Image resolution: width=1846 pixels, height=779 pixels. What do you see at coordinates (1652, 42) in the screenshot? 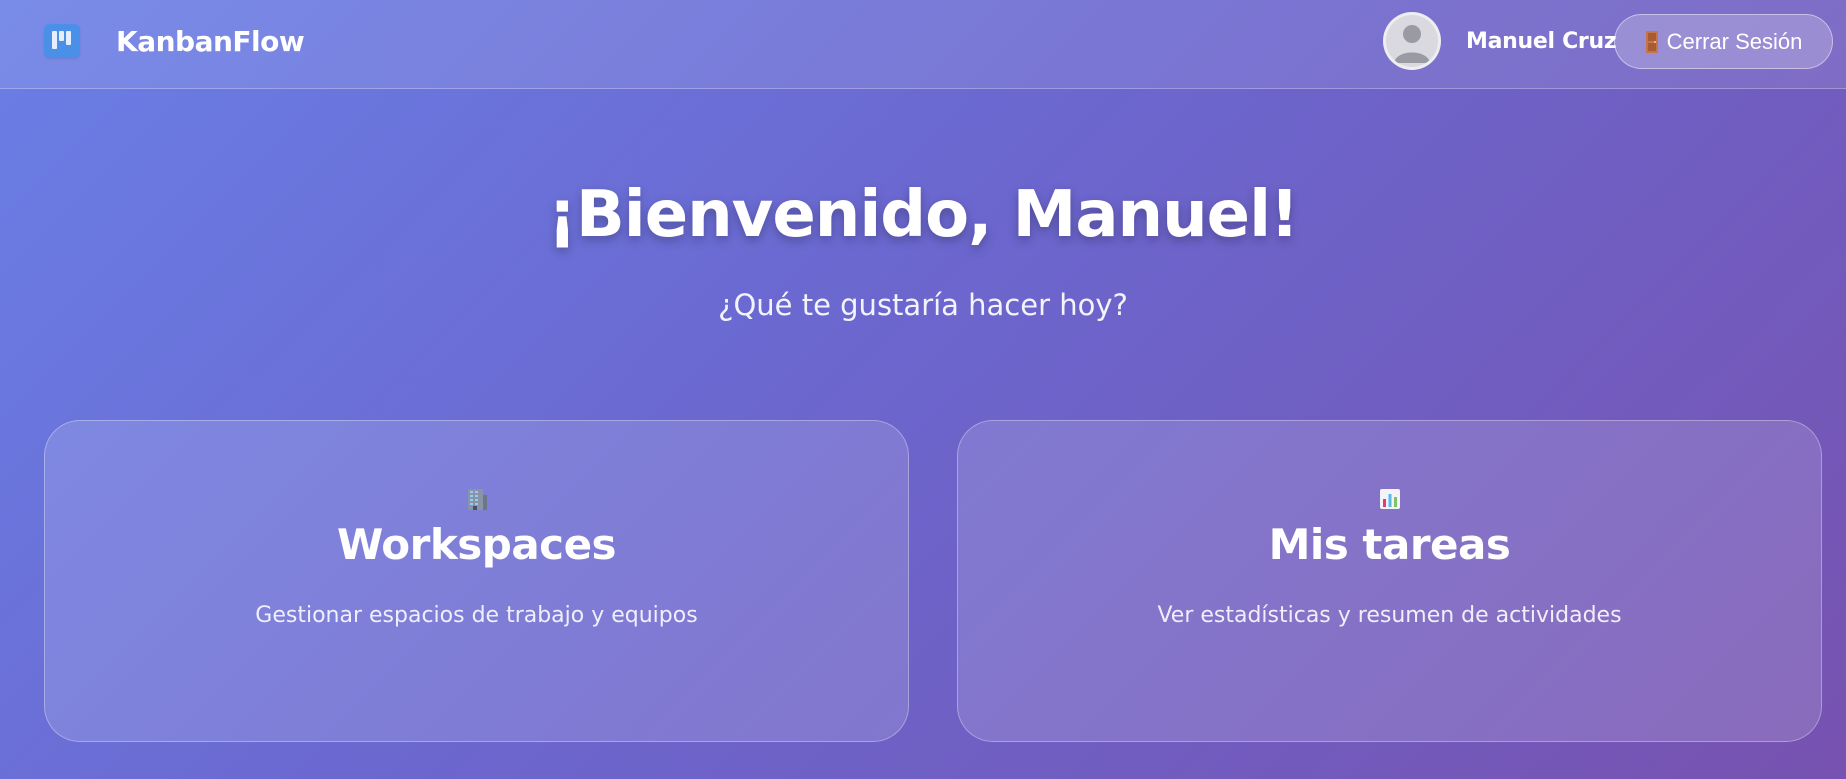
I see `door-icon` at bounding box center [1652, 42].